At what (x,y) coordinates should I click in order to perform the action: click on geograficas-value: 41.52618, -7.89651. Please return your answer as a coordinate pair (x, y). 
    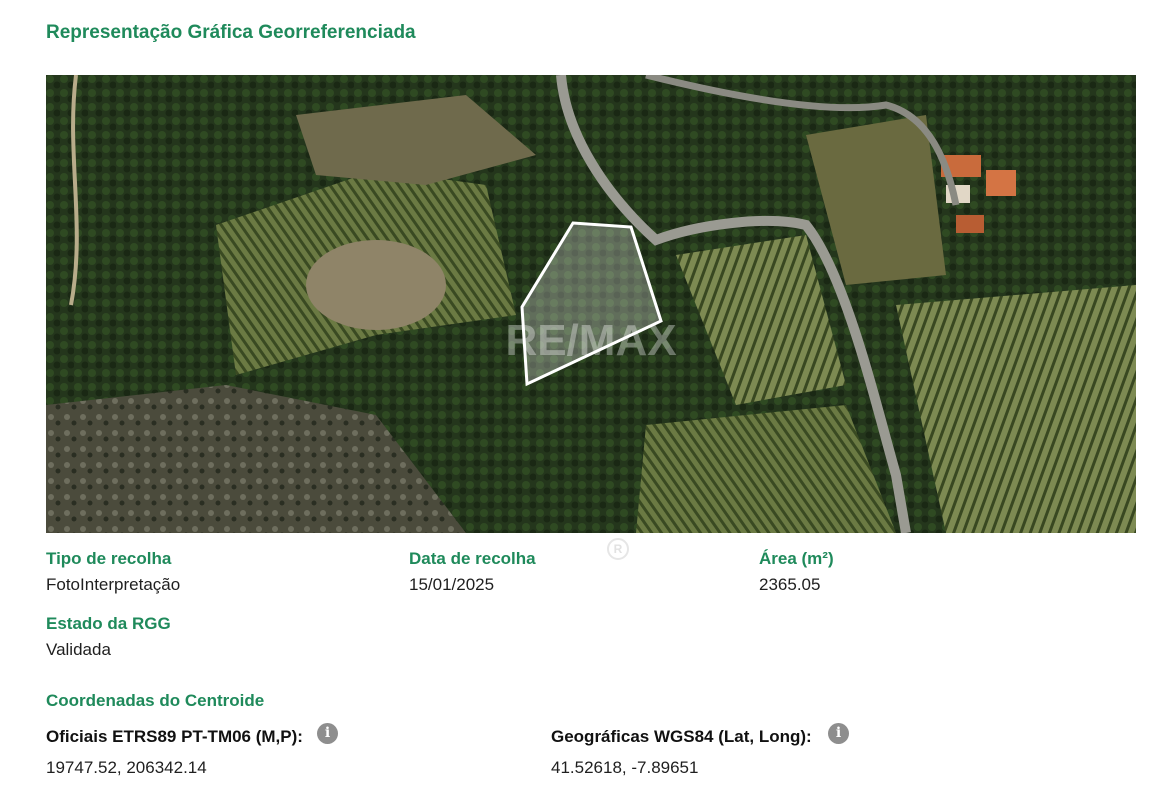
    Looking at the image, I should click on (625, 767).